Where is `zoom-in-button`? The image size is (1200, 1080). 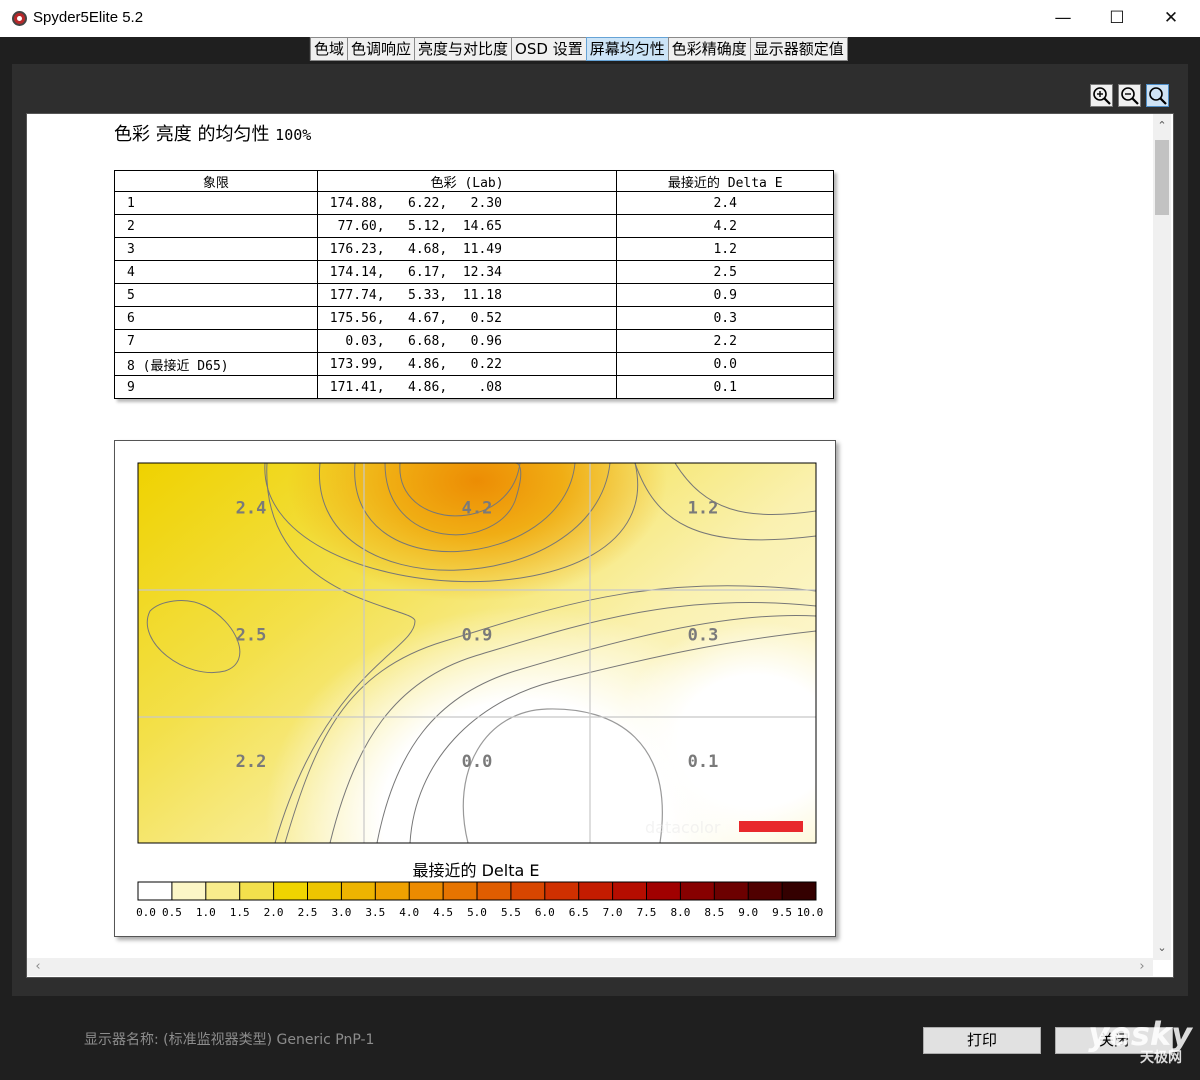 zoom-in-button is located at coordinates (1101, 95).